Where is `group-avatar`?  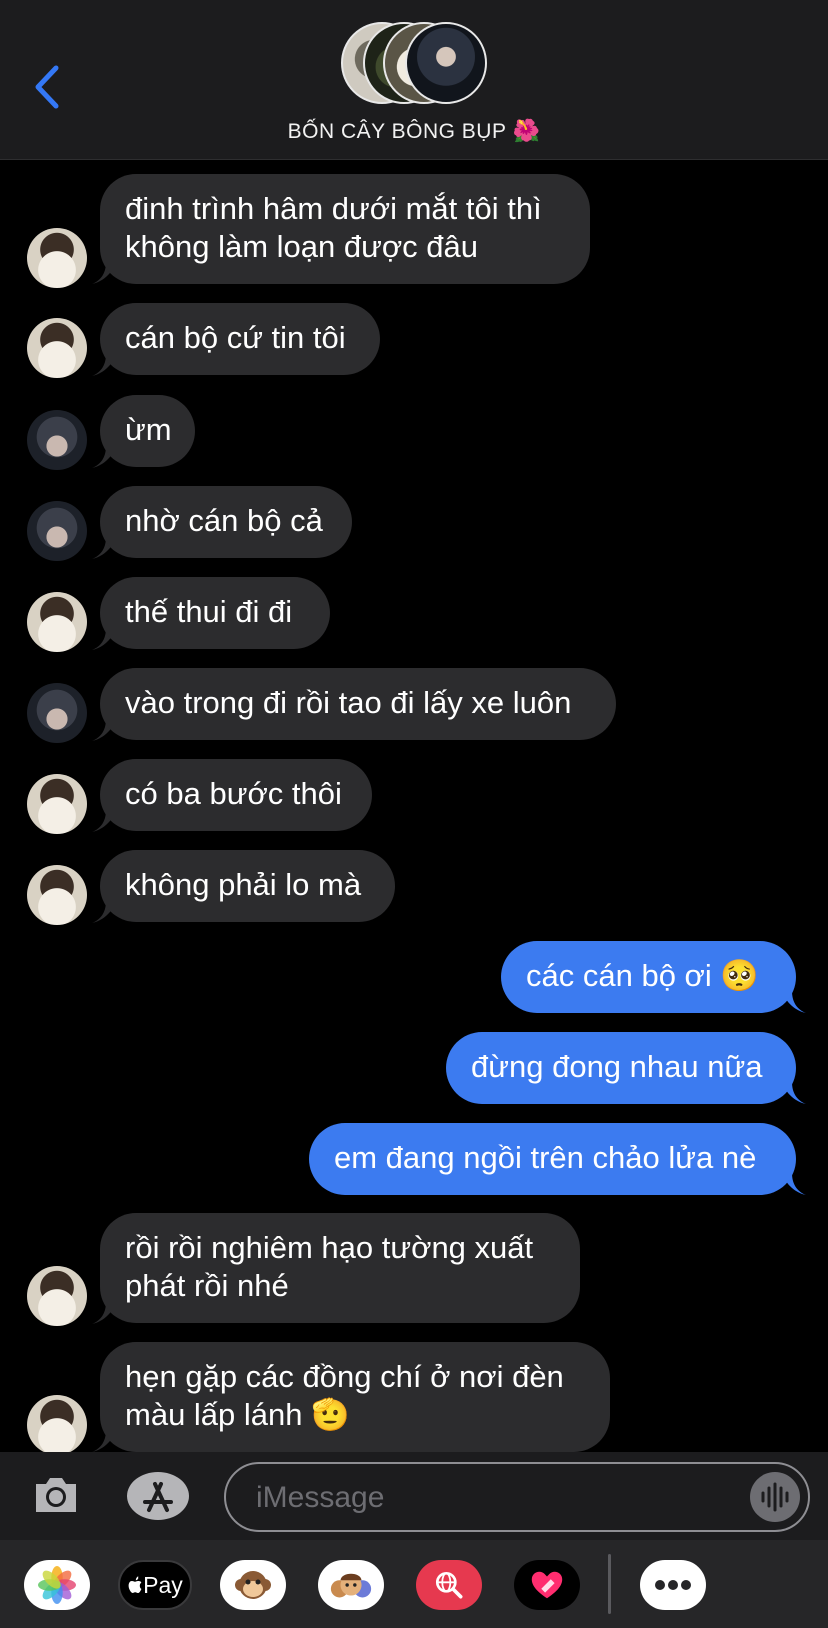 group-avatar is located at coordinates (446, 63).